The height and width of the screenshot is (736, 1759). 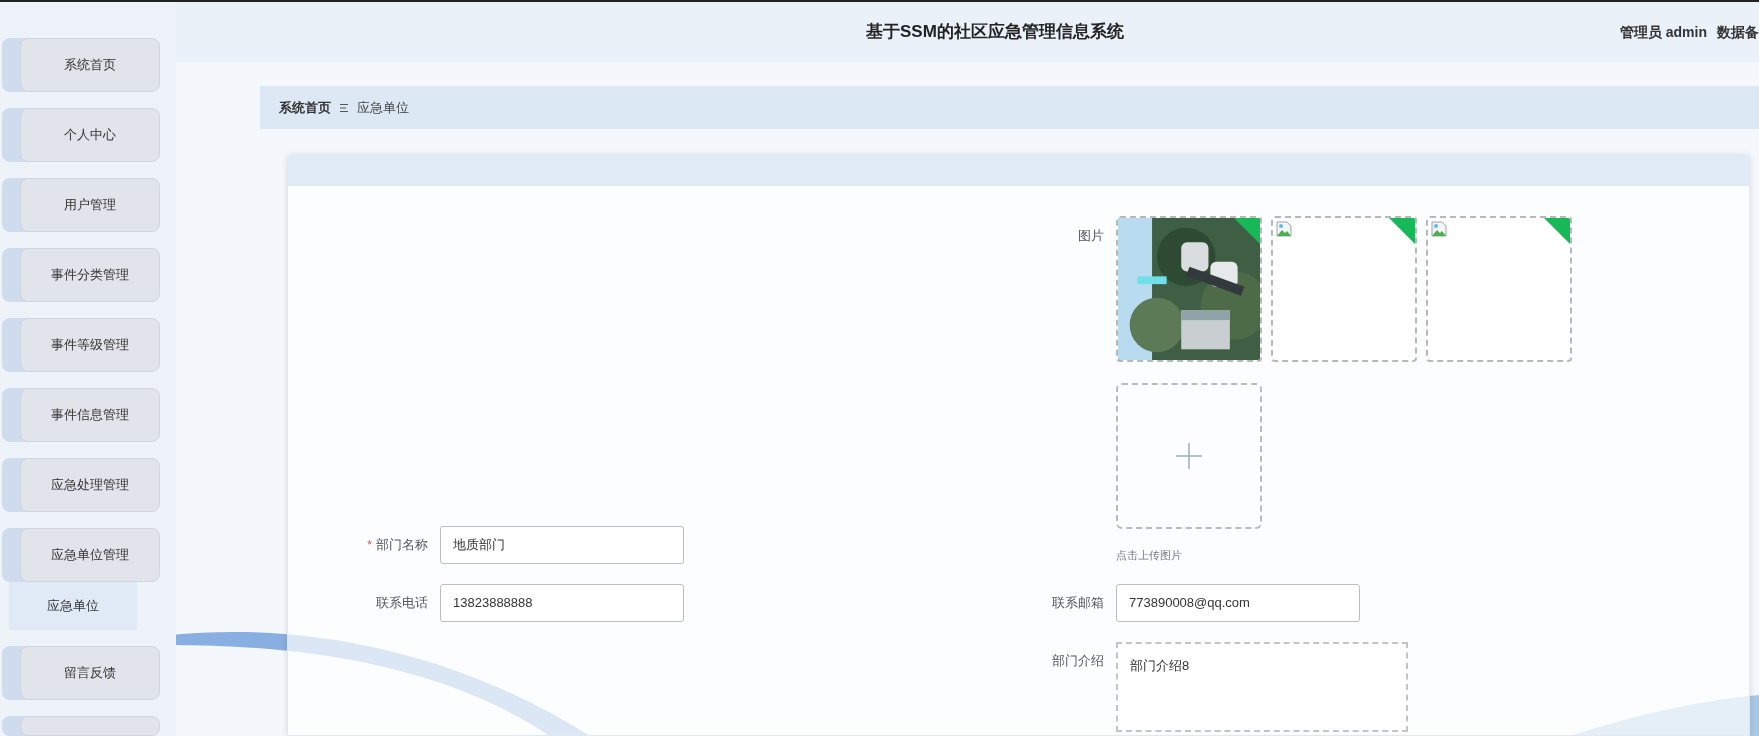 What do you see at coordinates (369, 545) in the screenshot?
I see `required-mark: *` at bounding box center [369, 545].